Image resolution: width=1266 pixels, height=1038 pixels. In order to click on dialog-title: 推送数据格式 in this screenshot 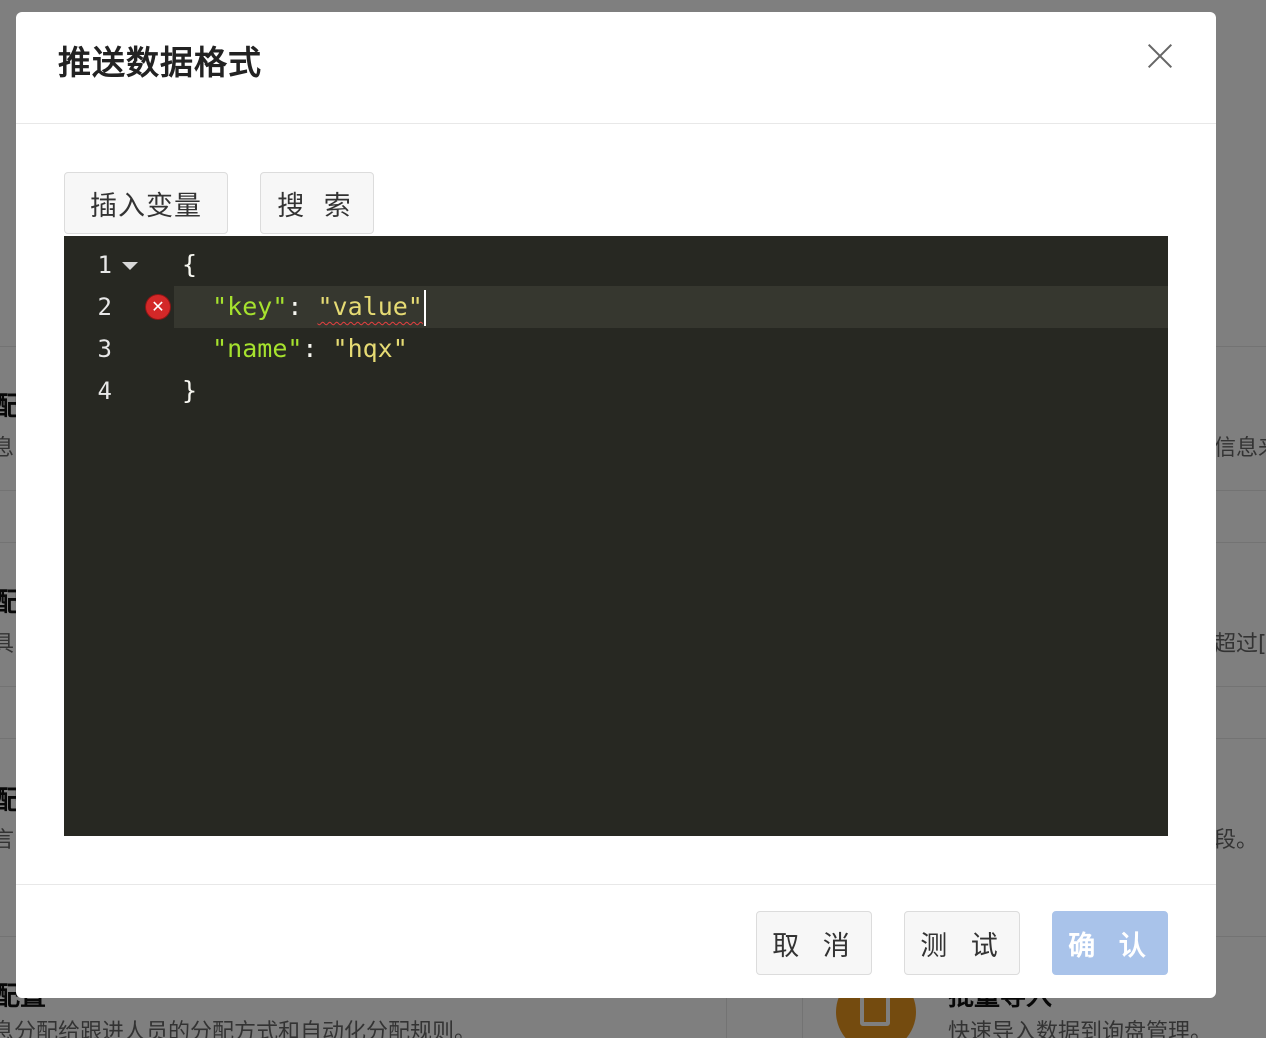, I will do `click(160, 62)`.